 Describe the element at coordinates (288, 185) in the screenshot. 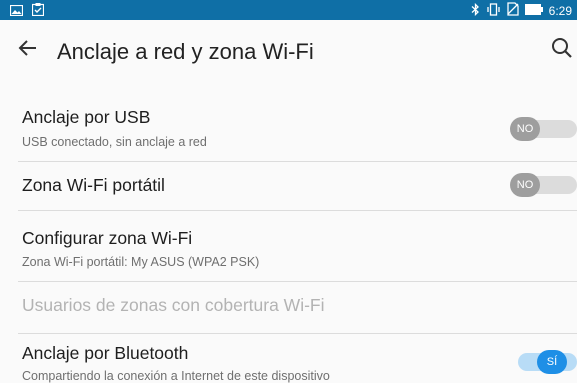

I see `portable-hotspot-row: Zona Wi-Fi portátil NO` at that location.